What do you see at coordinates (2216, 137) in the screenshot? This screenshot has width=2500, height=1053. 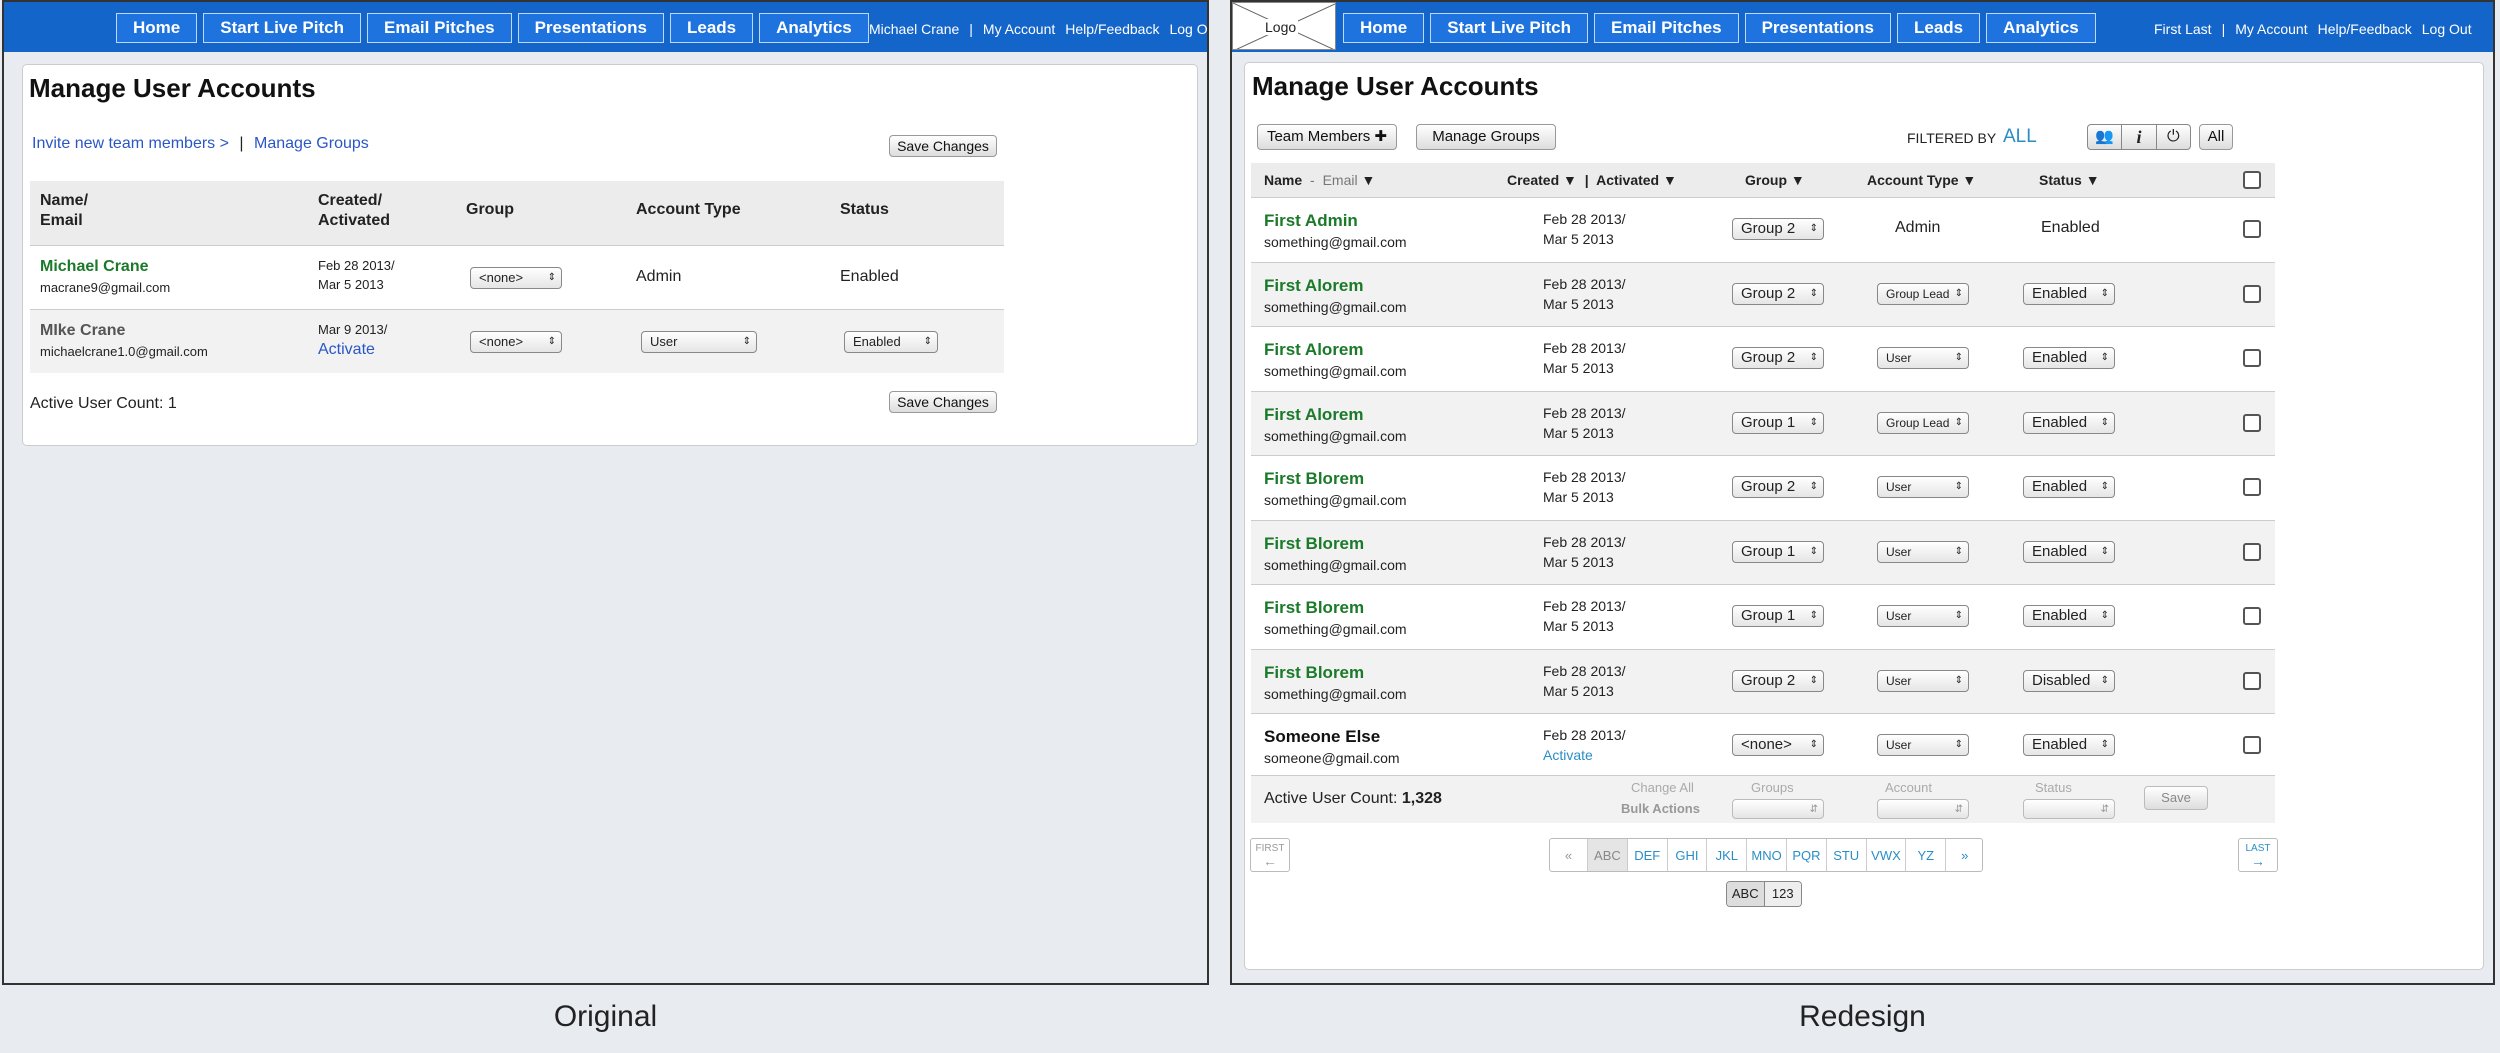 I see `filter-all-button: All` at bounding box center [2216, 137].